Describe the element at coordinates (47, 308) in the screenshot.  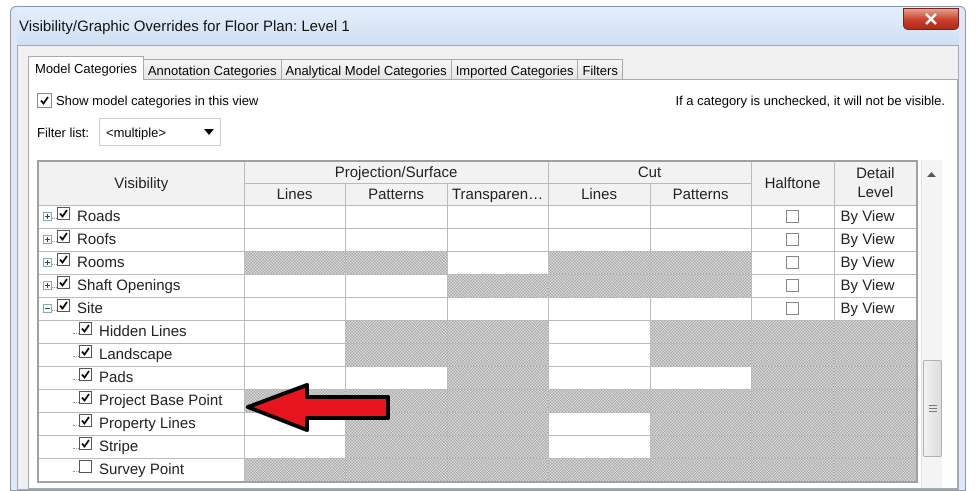
I see `collapse-icon` at that location.